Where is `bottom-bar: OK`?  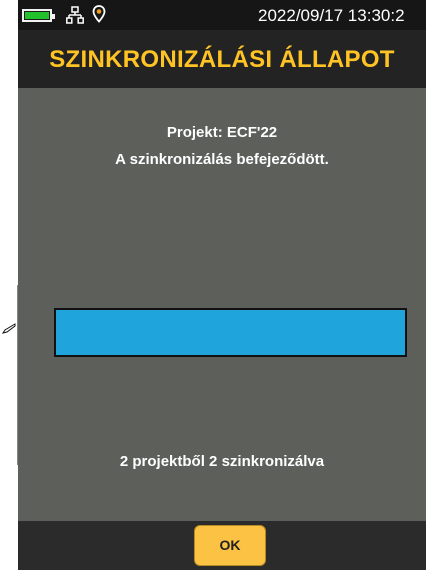 bottom-bar: OK is located at coordinates (222, 545).